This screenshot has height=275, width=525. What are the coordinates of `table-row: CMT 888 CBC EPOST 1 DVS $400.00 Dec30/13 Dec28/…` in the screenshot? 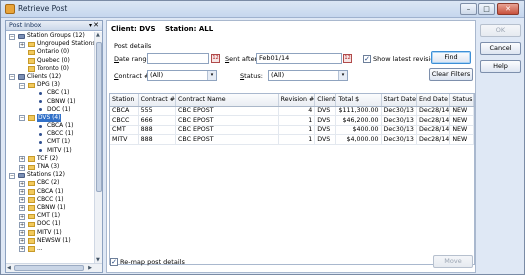 It's located at (292, 130).